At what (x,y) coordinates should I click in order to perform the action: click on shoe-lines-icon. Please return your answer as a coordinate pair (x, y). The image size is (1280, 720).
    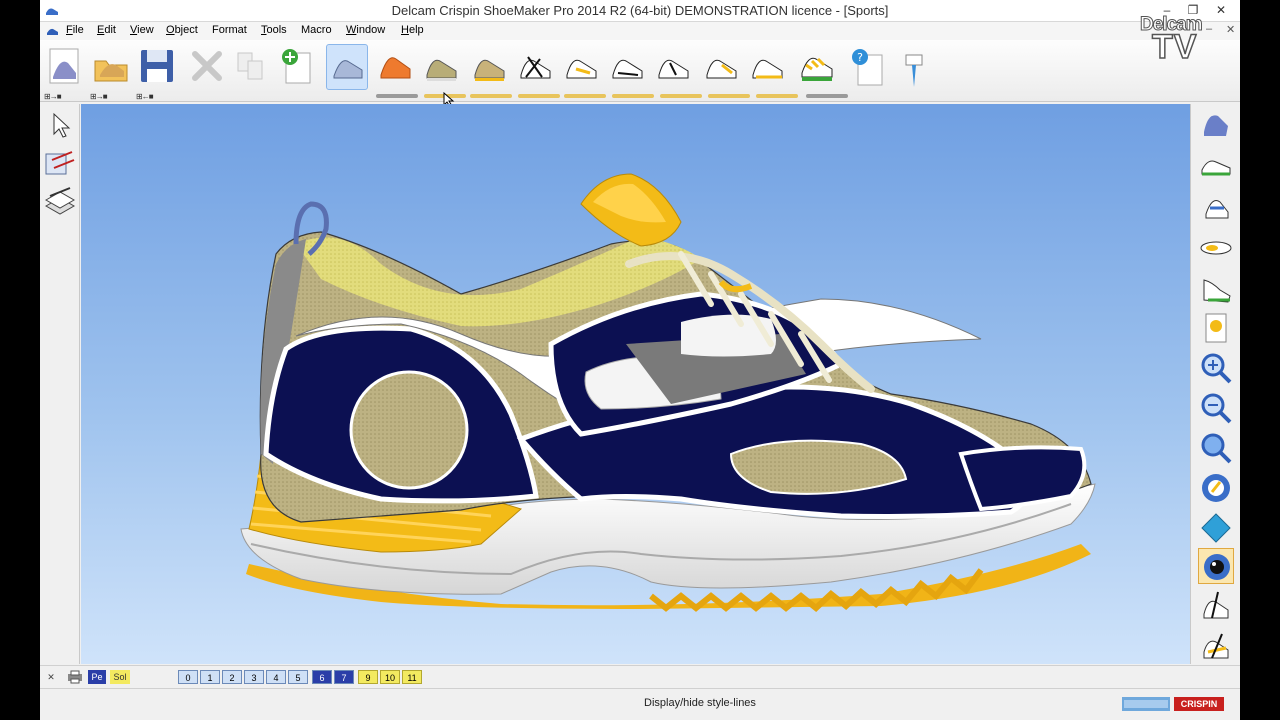
    Looking at the image, I should click on (535, 67).